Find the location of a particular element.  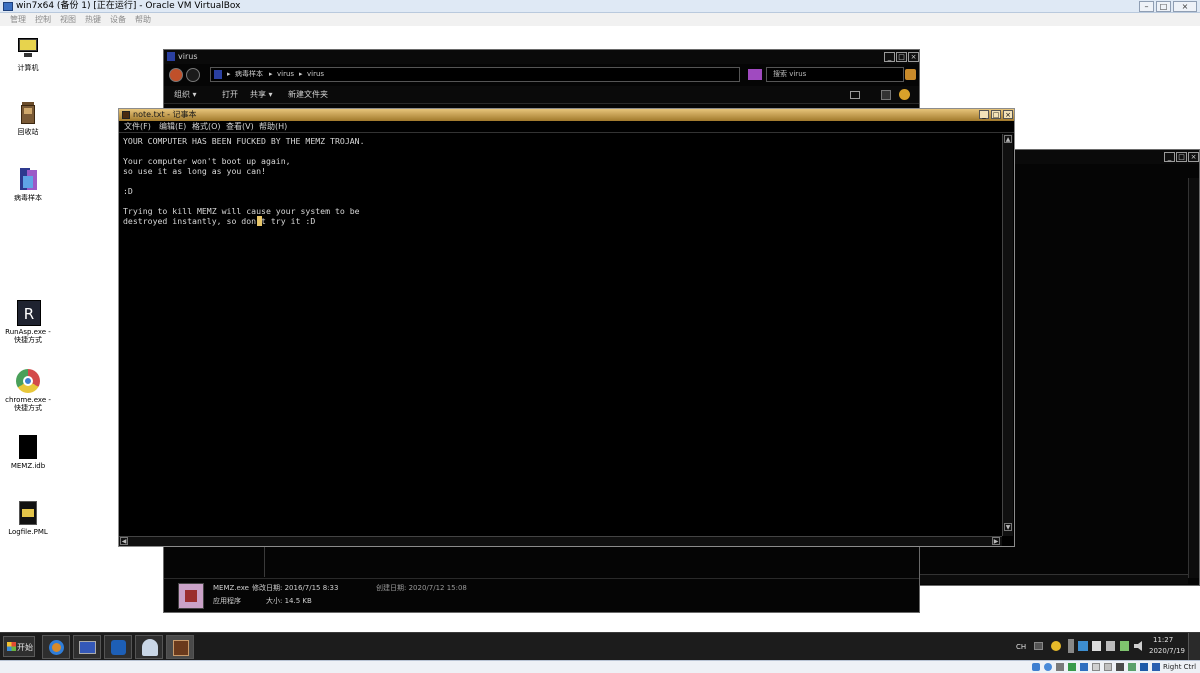

host-menu-view: 视图 is located at coordinates (68, 19).